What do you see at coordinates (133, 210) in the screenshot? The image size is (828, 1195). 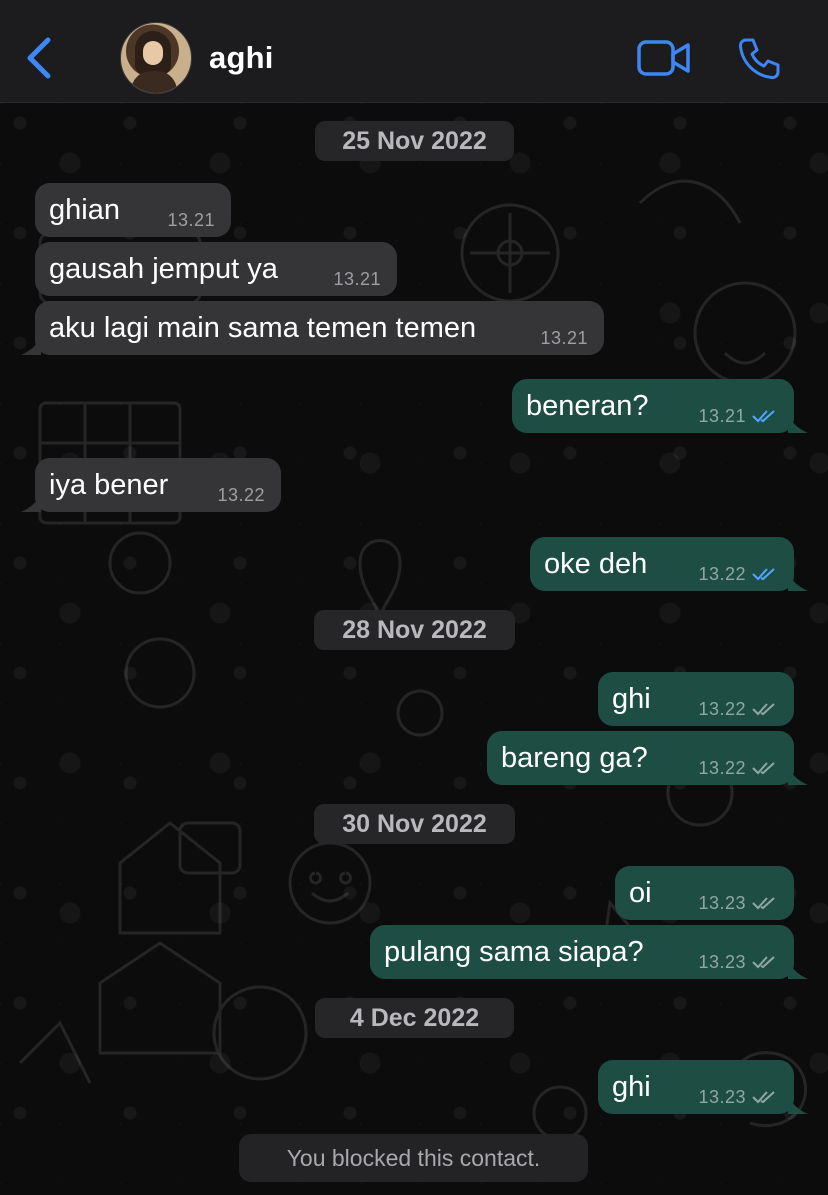 I see `message-bubble-incoming: ghian 13.21` at bounding box center [133, 210].